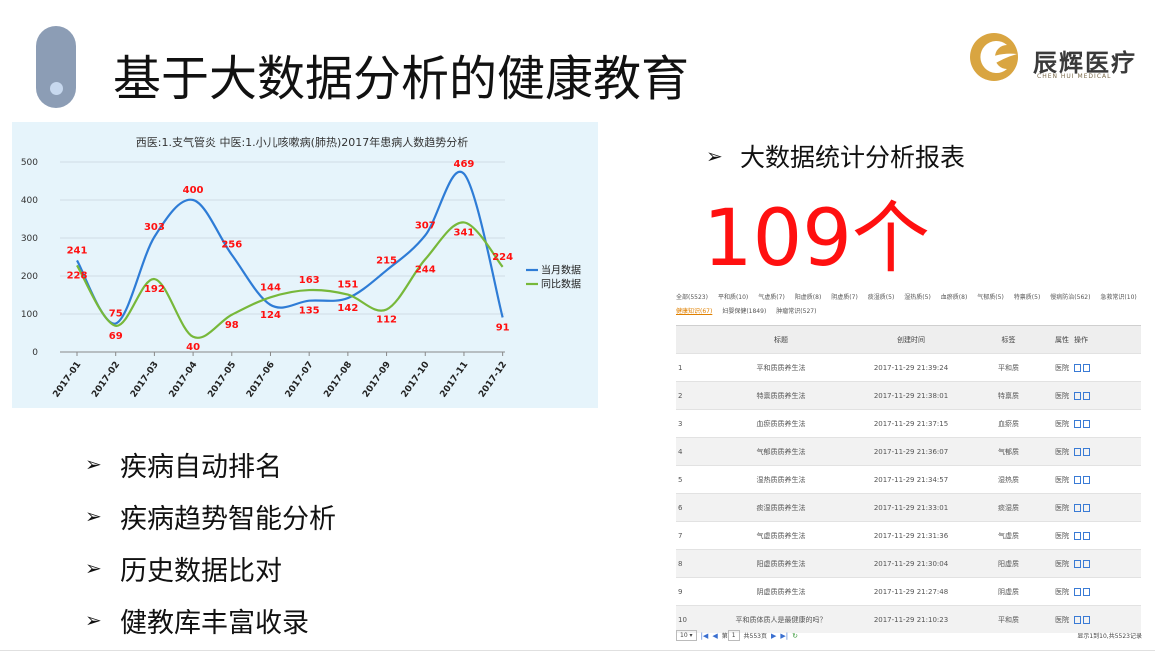  What do you see at coordinates (781, 395) in the screenshot?
I see `row-title: 特禀质质养生法` at bounding box center [781, 395].